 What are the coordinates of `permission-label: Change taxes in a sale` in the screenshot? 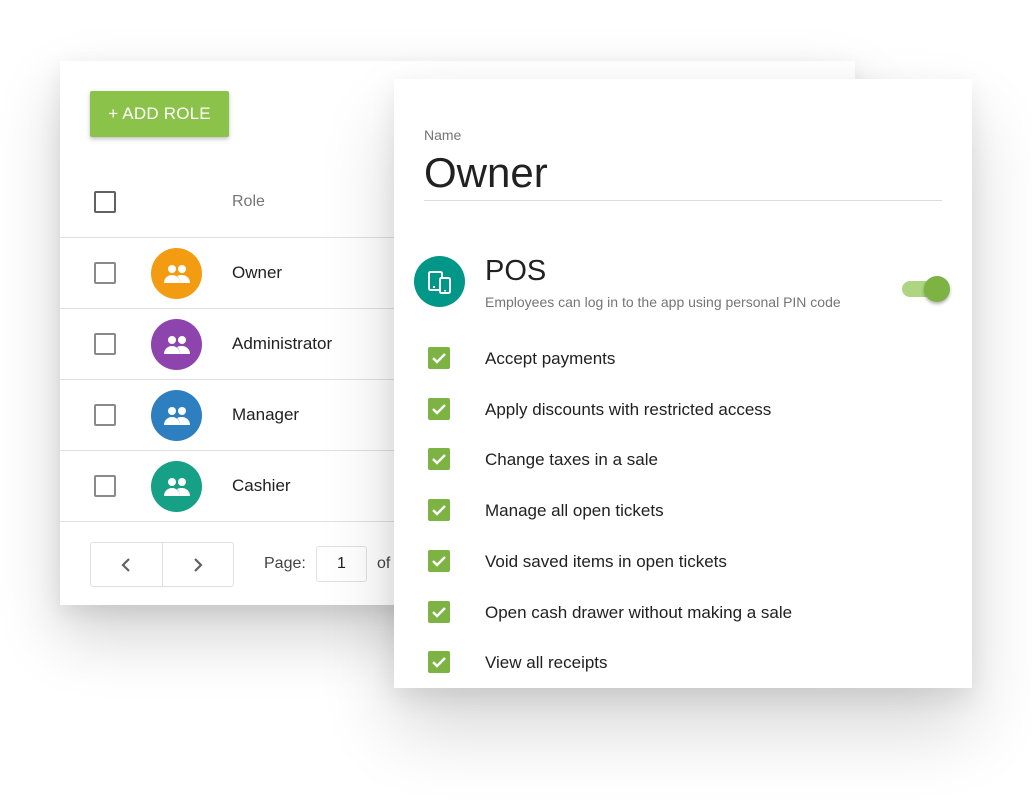 It's located at (571, 459).